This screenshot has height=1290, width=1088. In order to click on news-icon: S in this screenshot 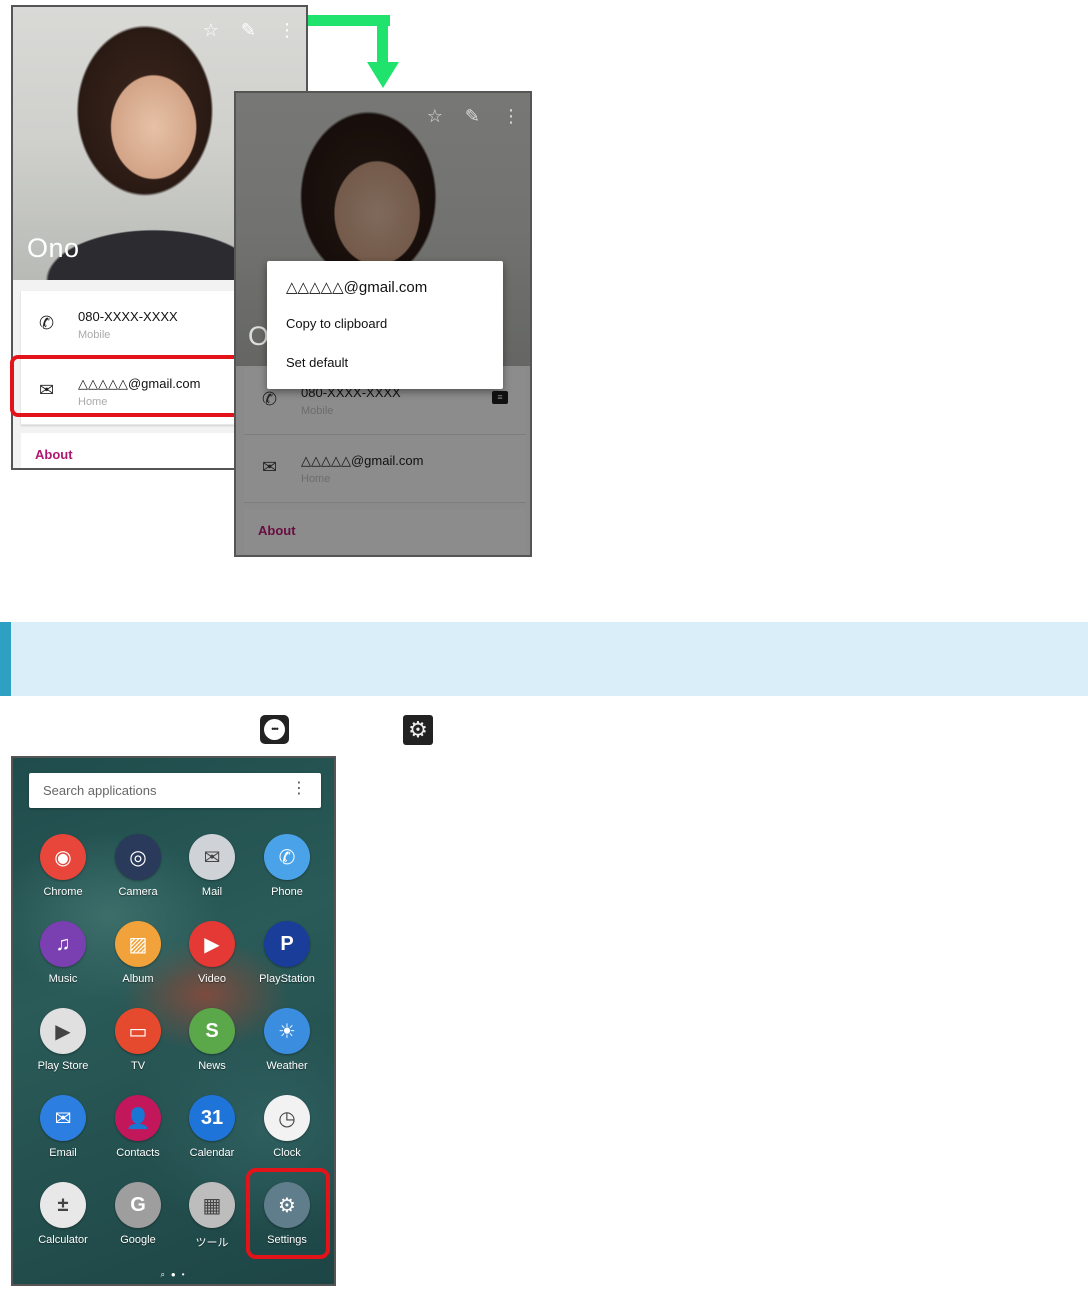, I will do `click(212, 1031)`.